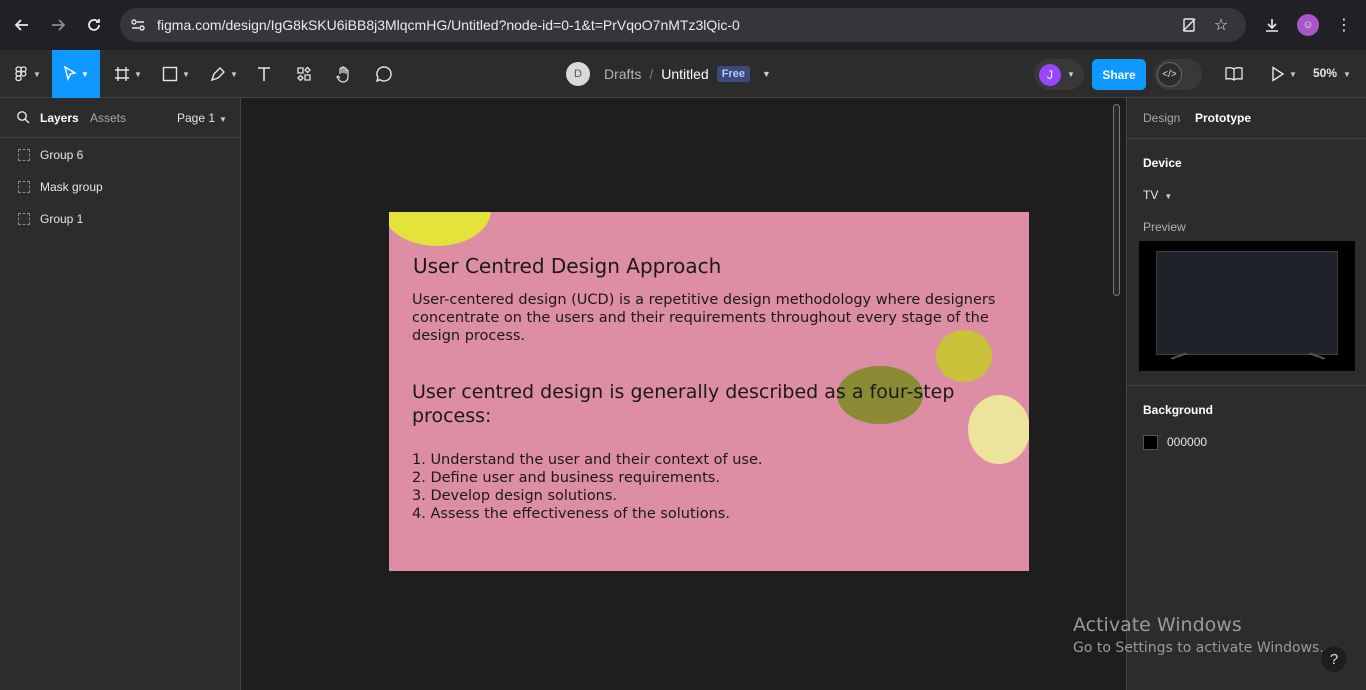 The image size is (1366, 690). Describe the element at coordinates (1344, 25) in the screenshot. I see `more-icon: ⋮` at that location.